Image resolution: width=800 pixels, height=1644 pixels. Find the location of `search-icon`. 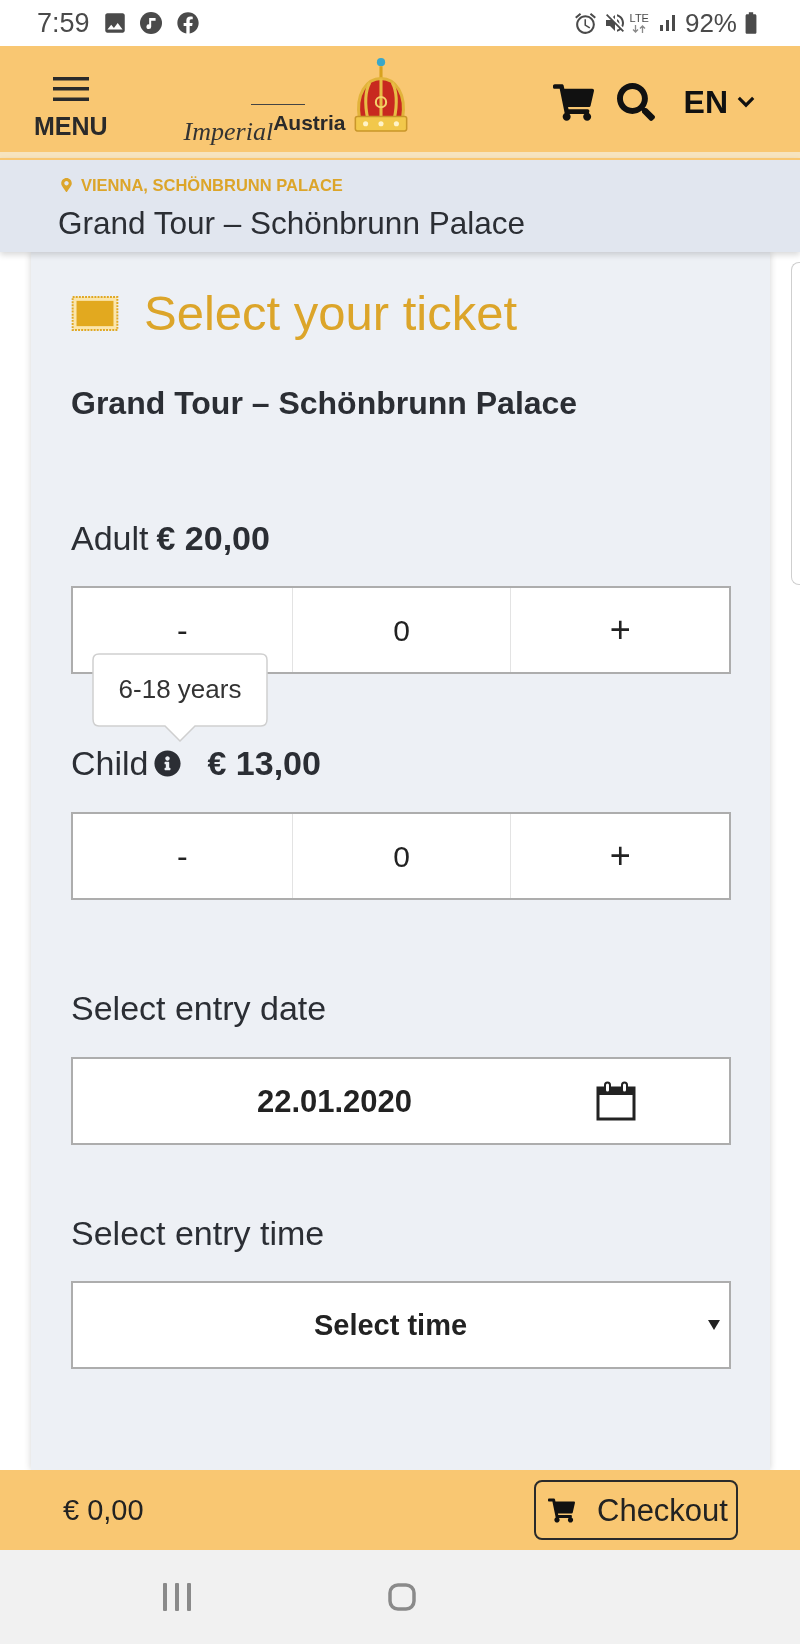

search-icon is located at coordinates (635, 102).